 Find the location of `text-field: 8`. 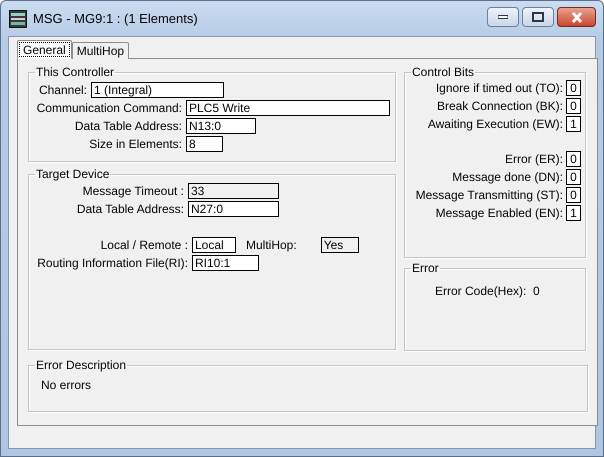

text-field: 8 is located at coordinates (204, 144).